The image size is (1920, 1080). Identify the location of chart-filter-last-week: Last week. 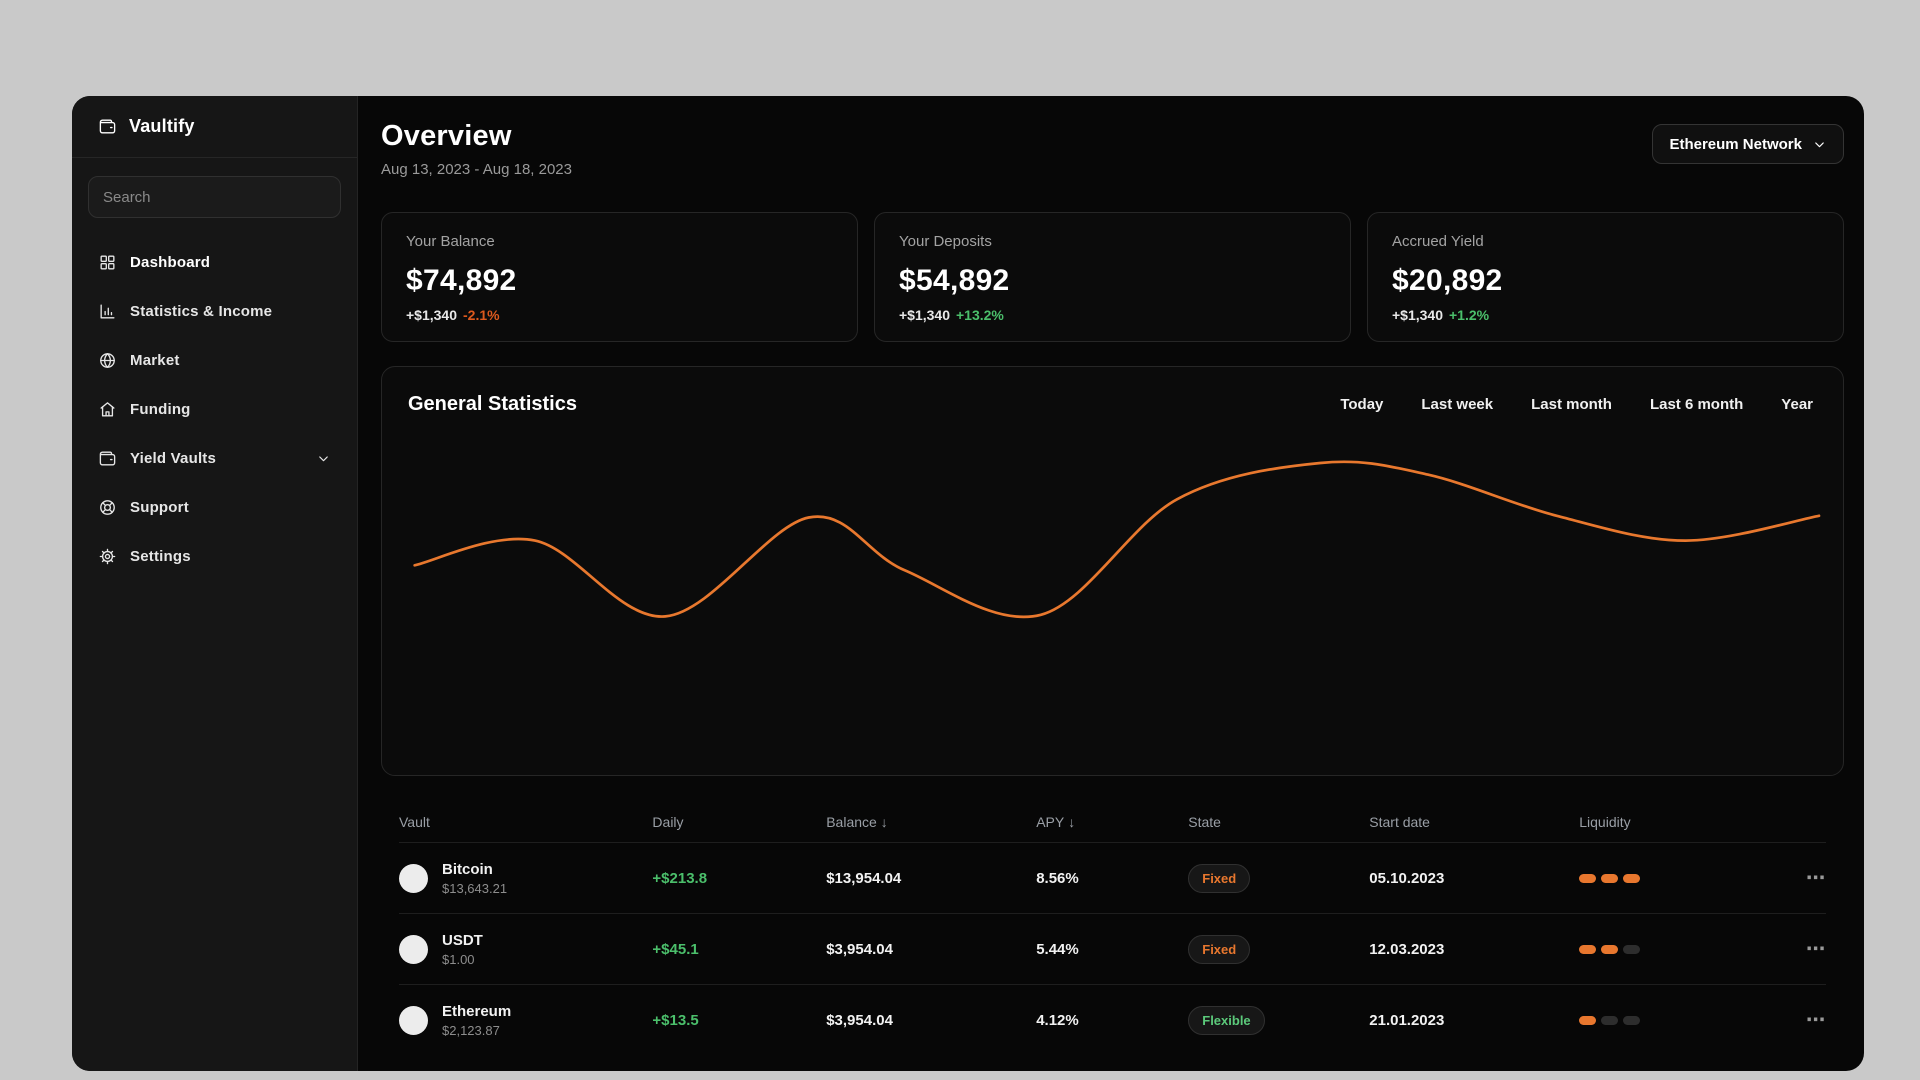
(1457, 404).